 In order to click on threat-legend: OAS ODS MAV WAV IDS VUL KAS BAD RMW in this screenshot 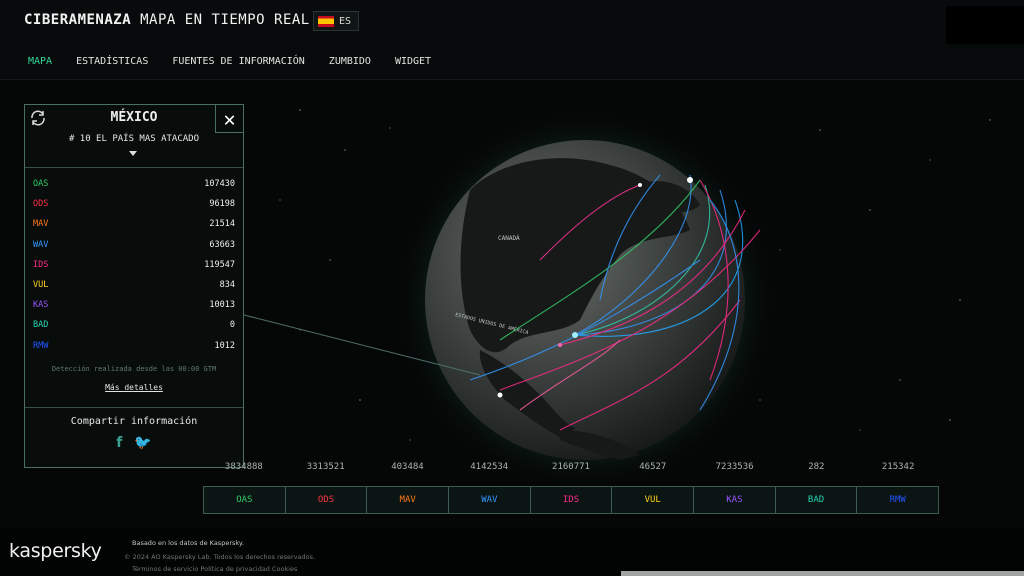, I will do `click(571, 500)`.